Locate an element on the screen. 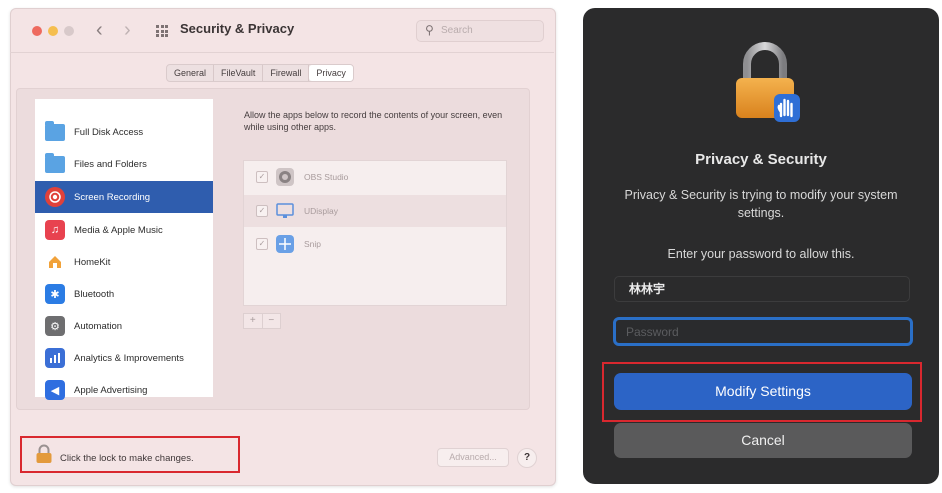 This screenshot has width=942, height=493. checkbox-udisplay: ✓ is located at coordinates (262, 211).